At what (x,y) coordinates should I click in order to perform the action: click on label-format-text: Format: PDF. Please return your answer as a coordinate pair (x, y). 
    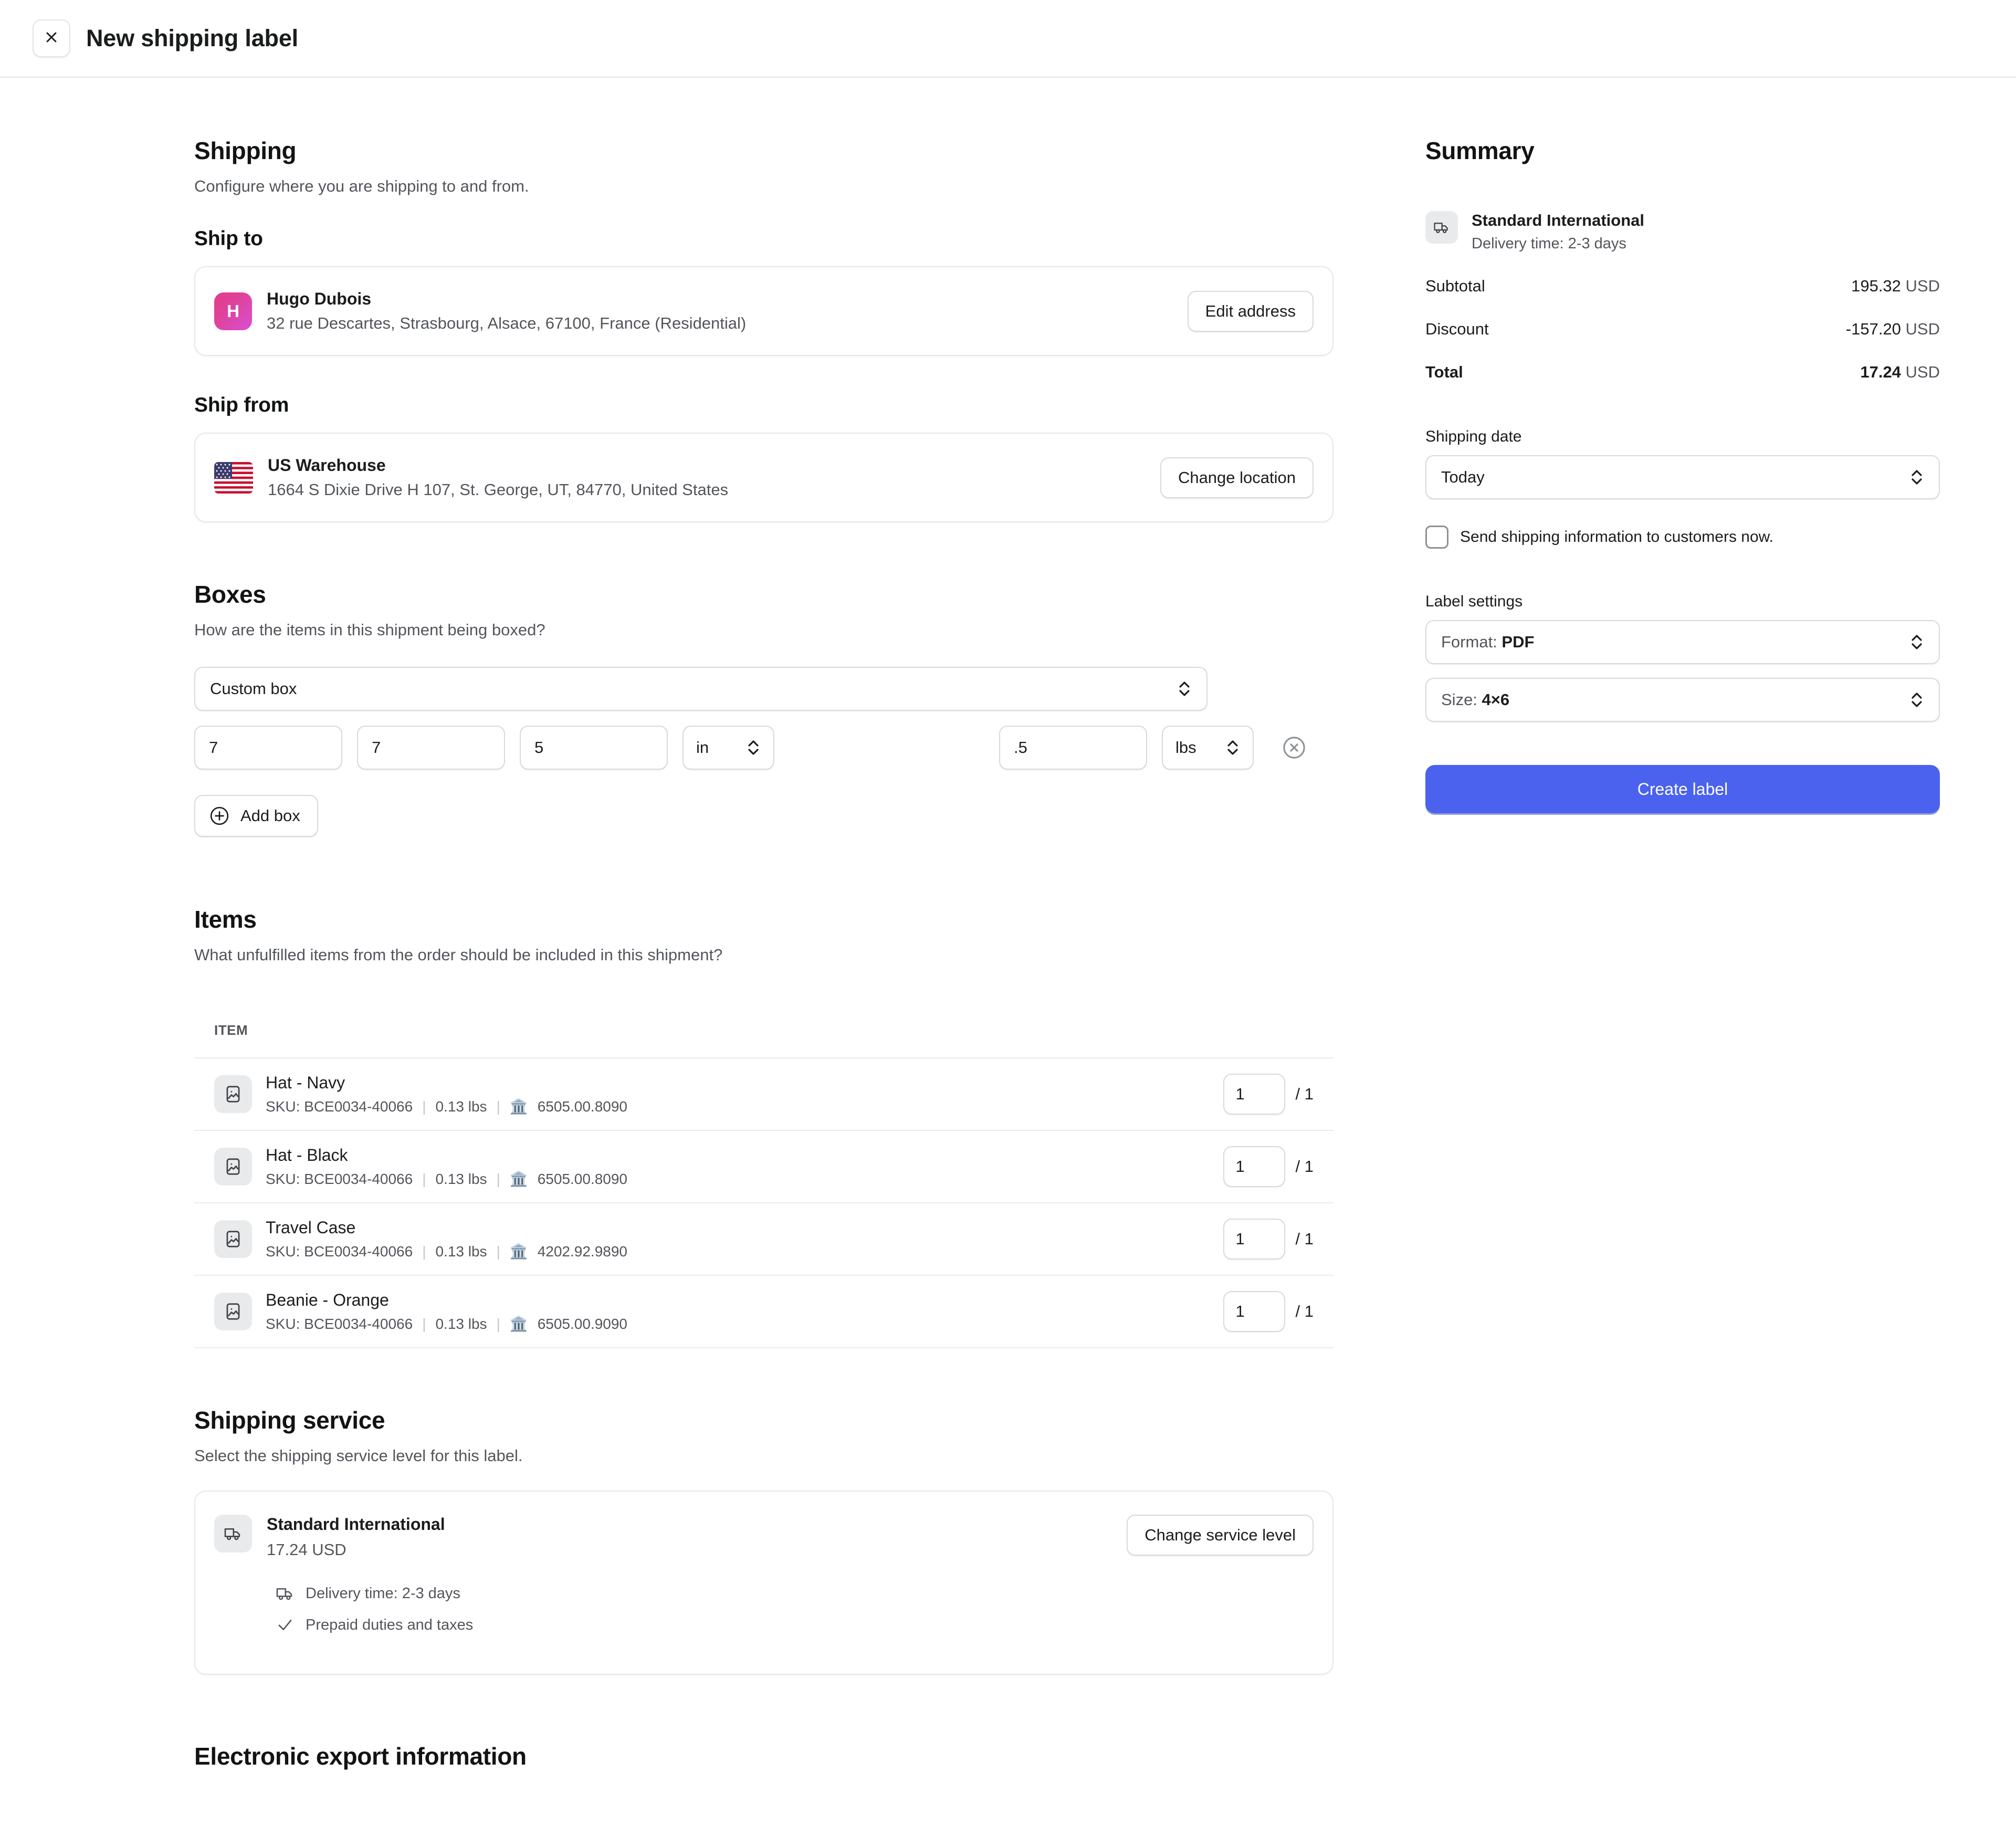
    Looking at the image, I should click on (1488, 642).